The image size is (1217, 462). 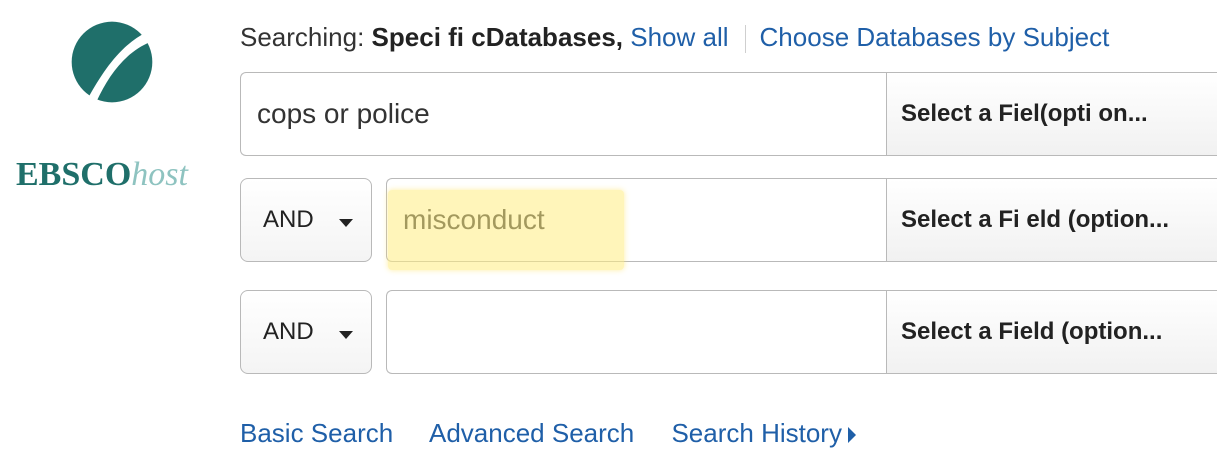 I want to click on ebsco-logo-mark-icon, so click(x=112, y=62).